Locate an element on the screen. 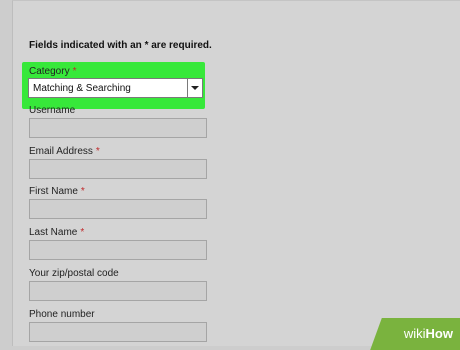 The width and height of the screenshot is (460, 350). last-name-input is located at coordinates (118, 250).